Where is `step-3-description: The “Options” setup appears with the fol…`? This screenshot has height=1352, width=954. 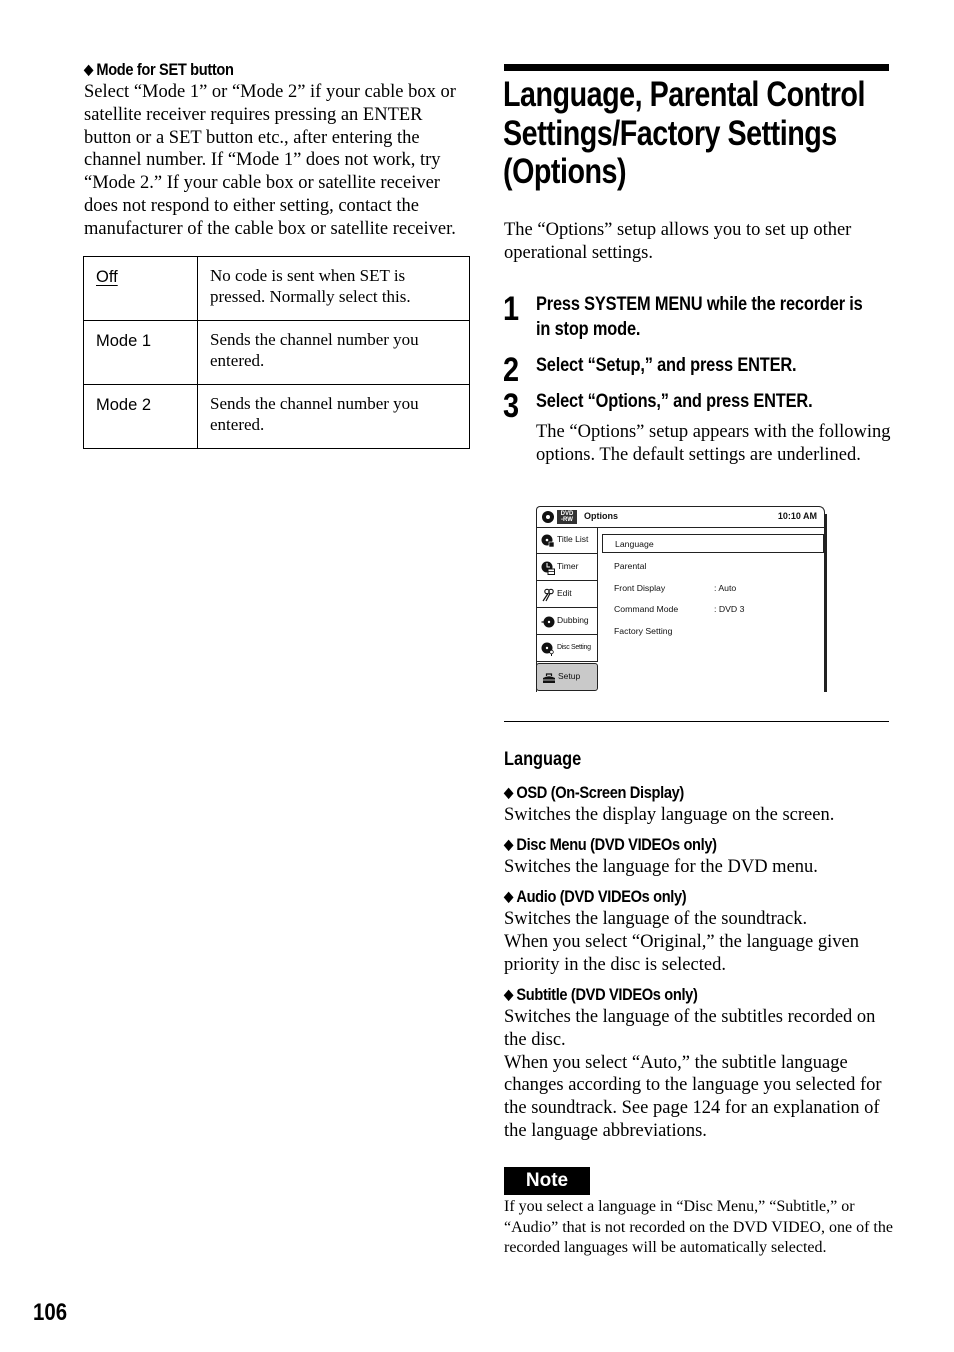 step-3-description: The “Options” setup appears with the fol… is located at coordinates (713, 443).